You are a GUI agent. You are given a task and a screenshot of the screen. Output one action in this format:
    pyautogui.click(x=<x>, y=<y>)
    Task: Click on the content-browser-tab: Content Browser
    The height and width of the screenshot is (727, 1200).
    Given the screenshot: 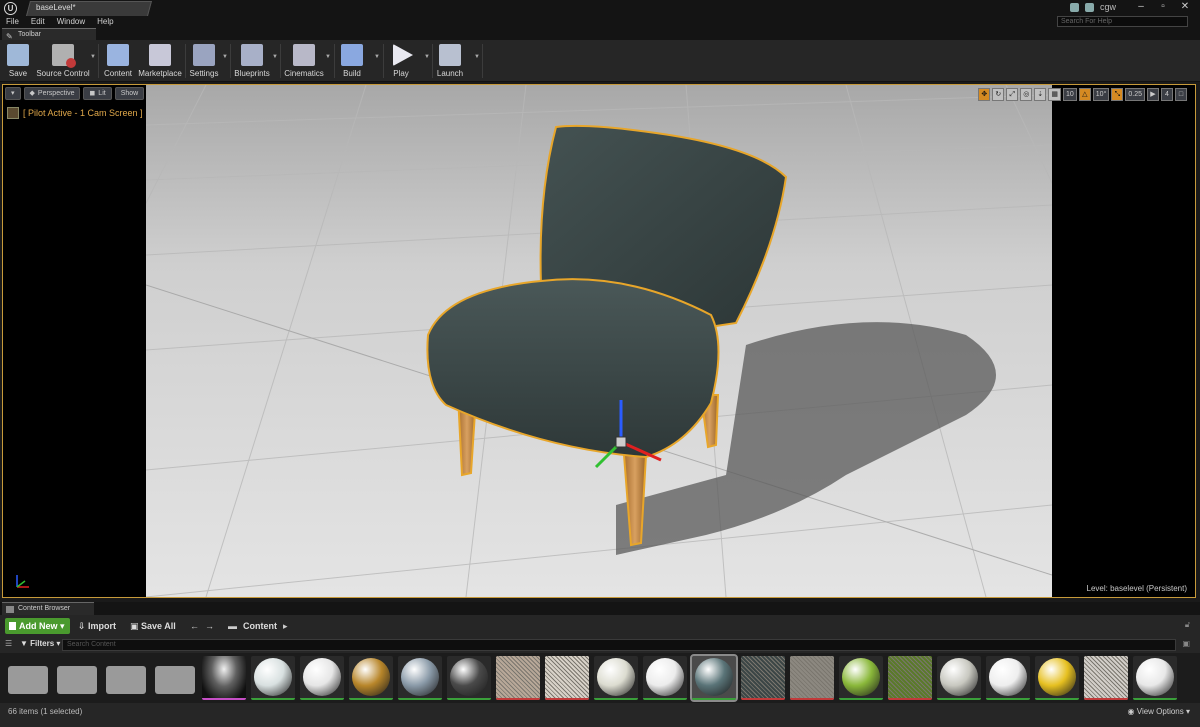 What is the action you would take?
    pyautogui.click(x=48, y=608)
    